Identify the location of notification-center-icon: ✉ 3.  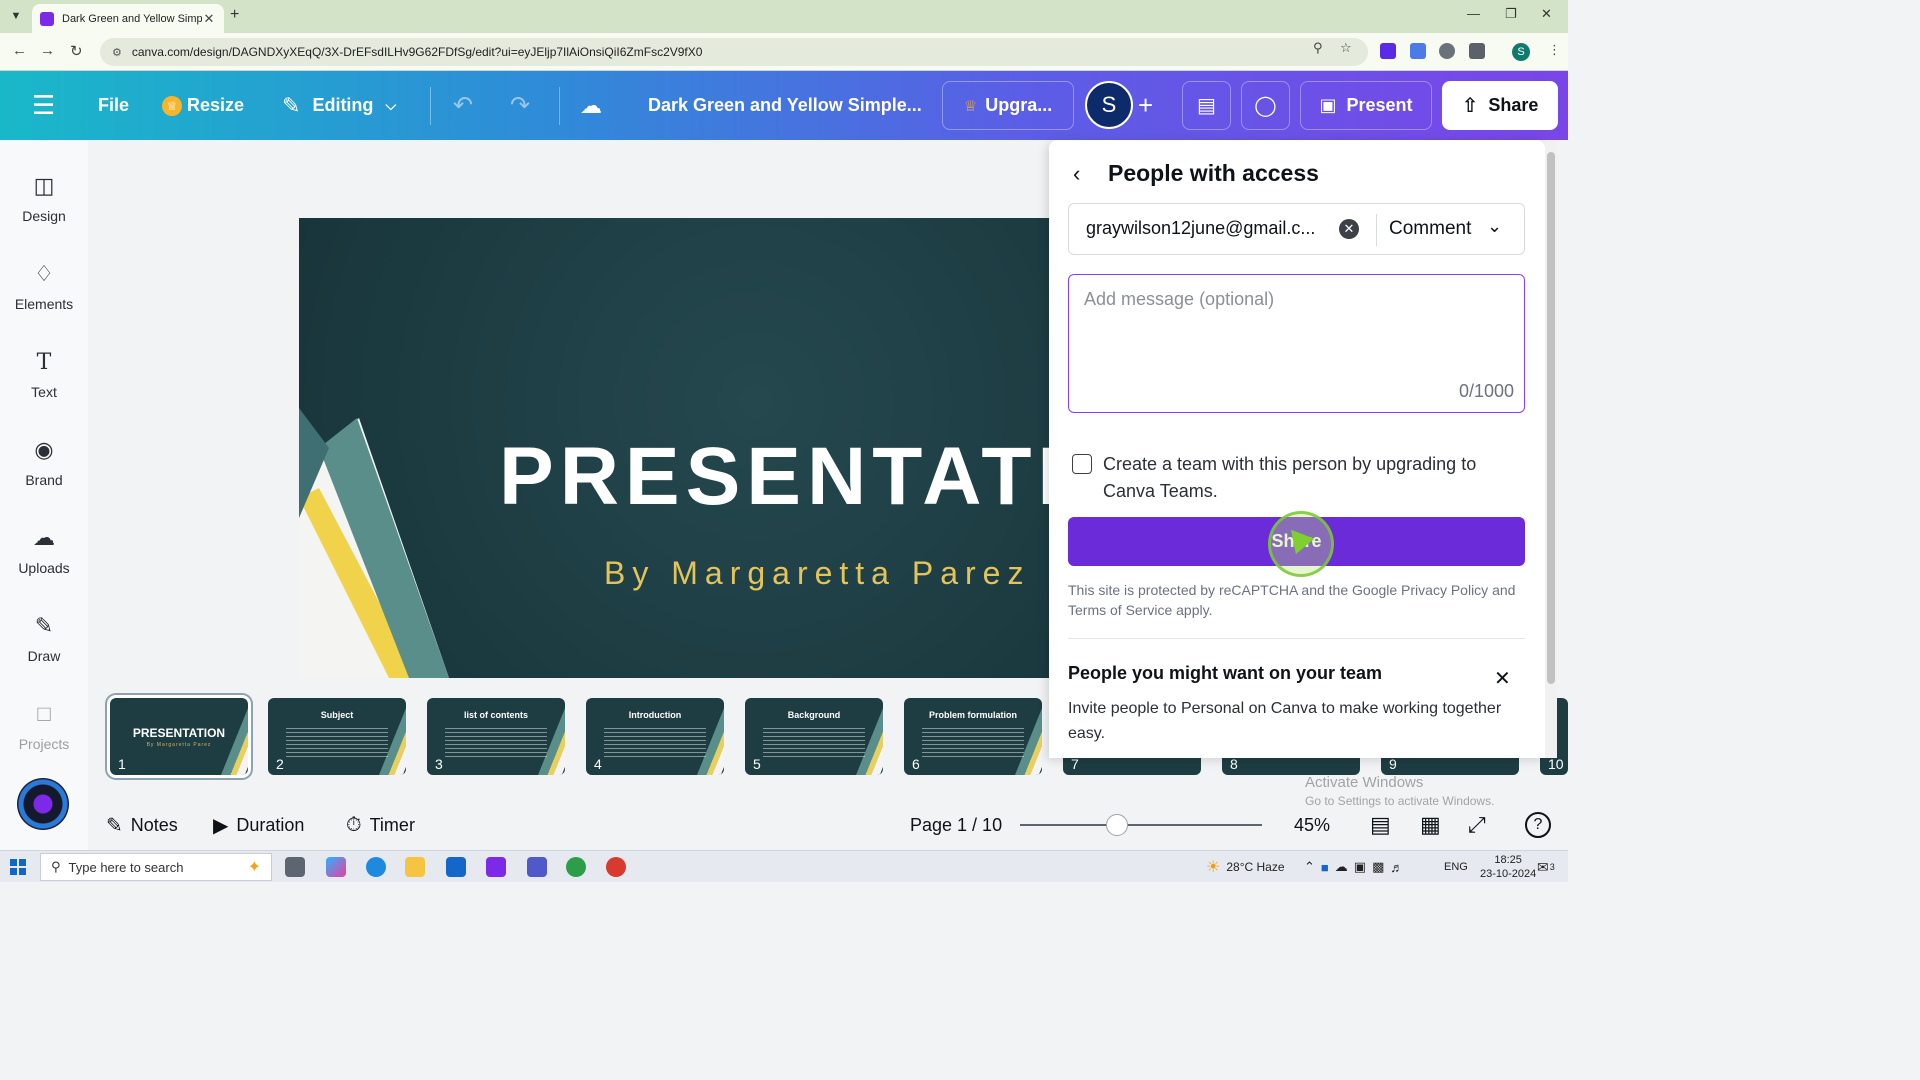
(1546, 867).